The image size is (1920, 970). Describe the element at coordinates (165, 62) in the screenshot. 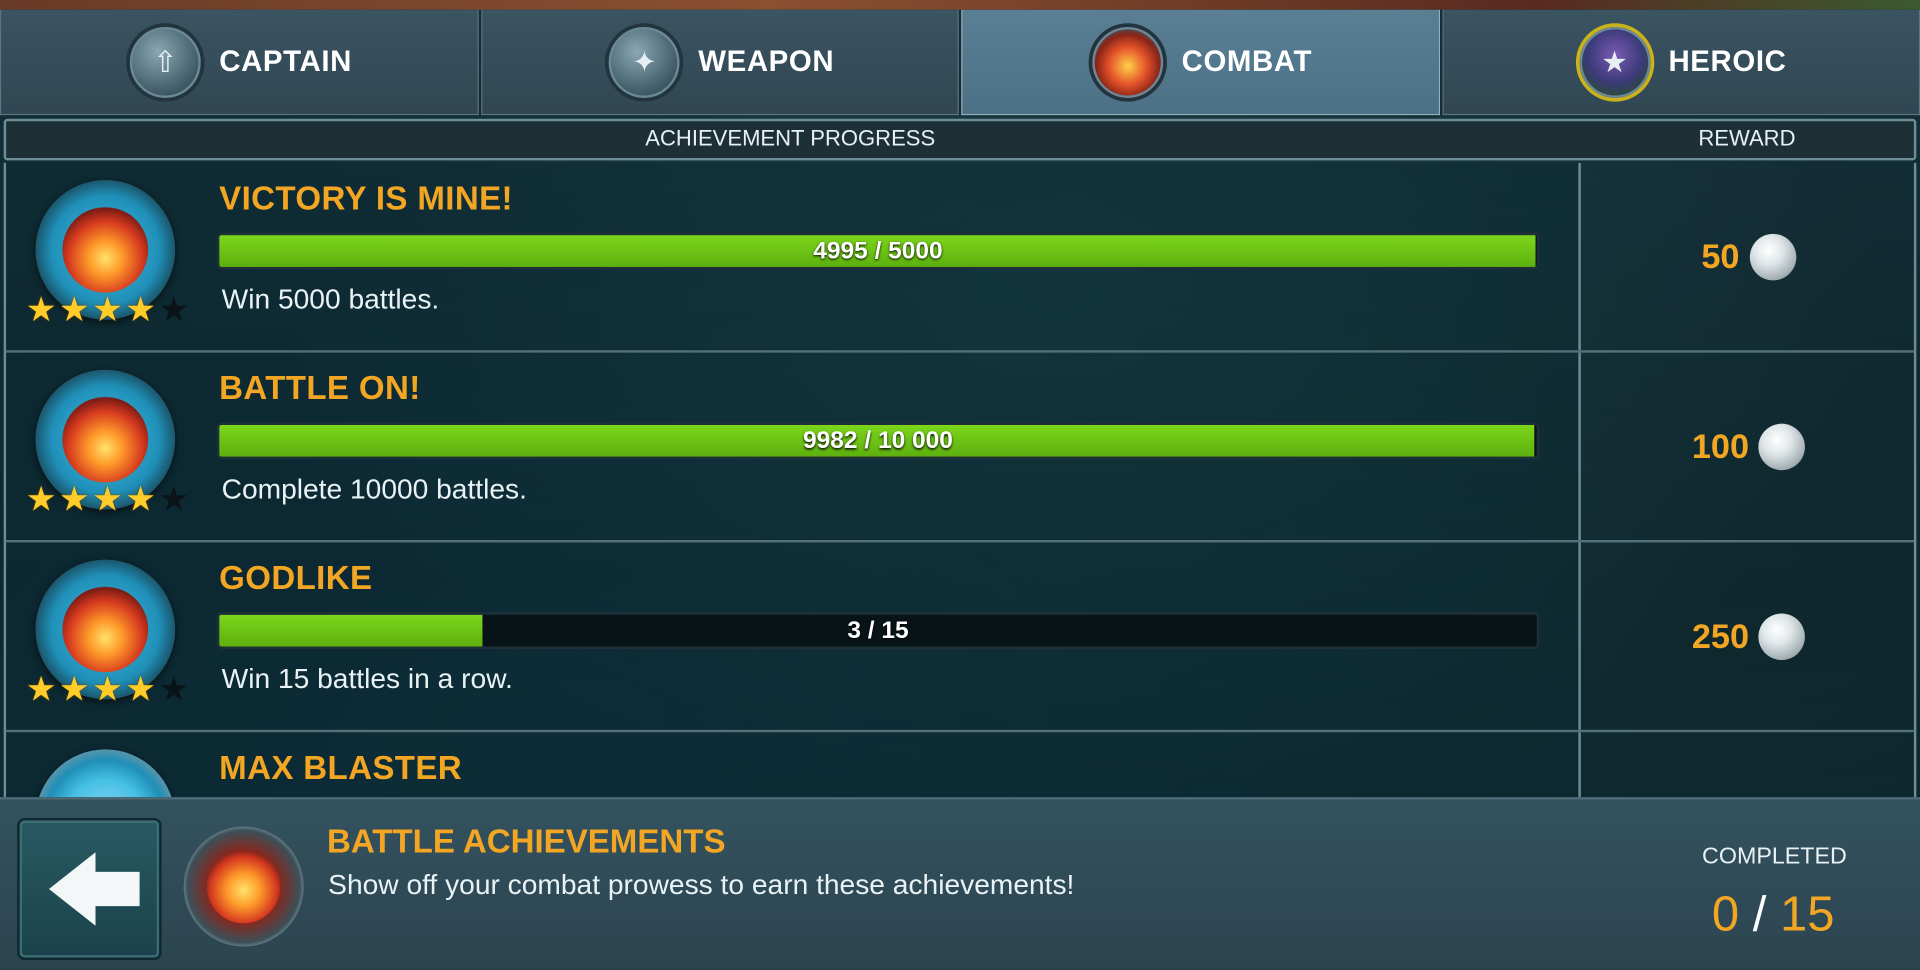

I see `captain-badge-icon: ⇧` at that location.